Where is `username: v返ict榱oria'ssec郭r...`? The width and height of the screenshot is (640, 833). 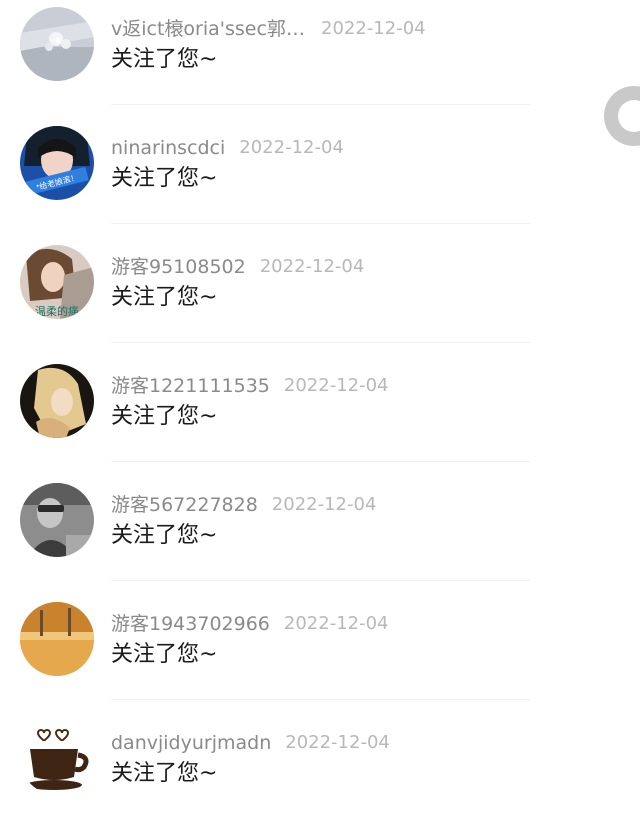 username: v返ict榱oria'ssec郭r... is located at coordinates (209, 29).